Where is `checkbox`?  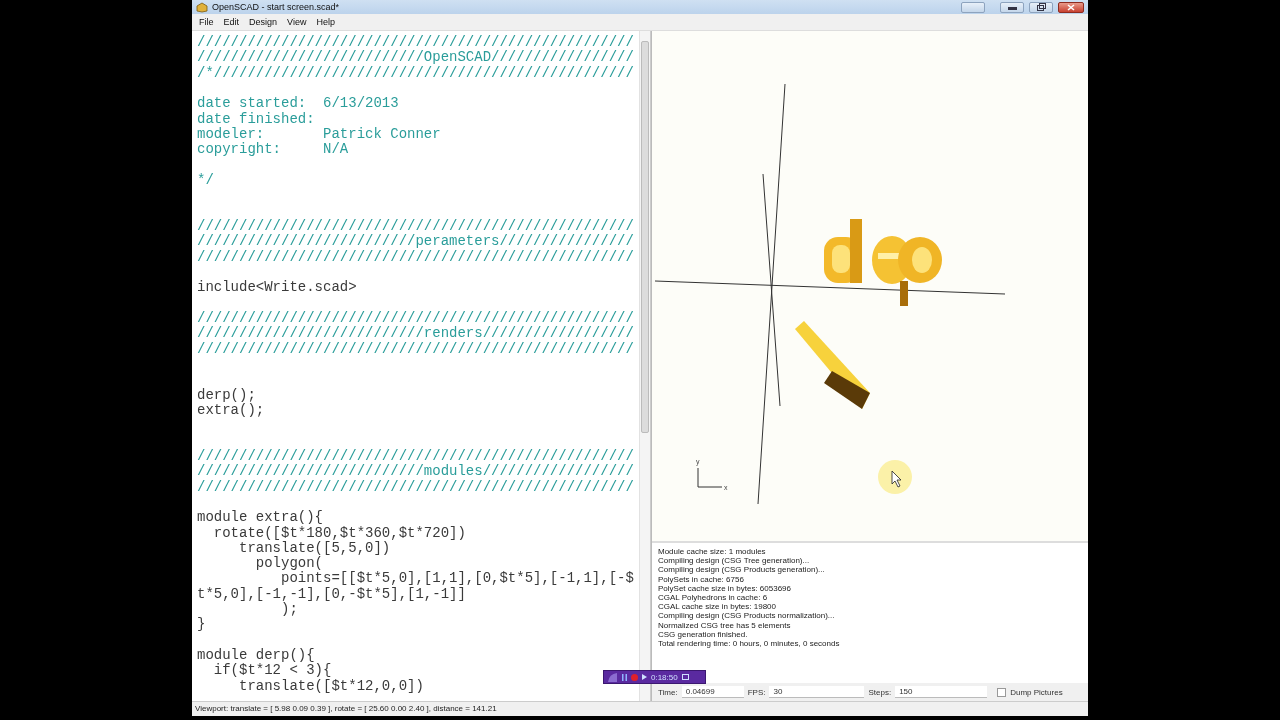 checkbox is located at coordinates (1002, 692).